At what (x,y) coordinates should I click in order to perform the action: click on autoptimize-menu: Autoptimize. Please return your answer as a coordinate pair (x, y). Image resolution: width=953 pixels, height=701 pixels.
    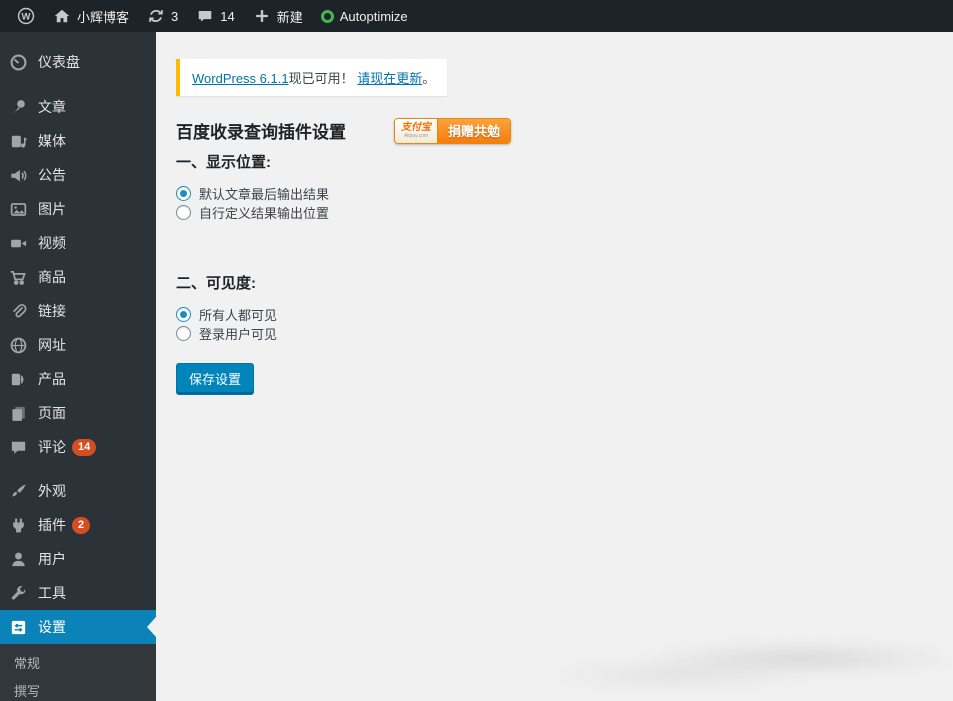
    Looking at the image, I should click on (364, 16).